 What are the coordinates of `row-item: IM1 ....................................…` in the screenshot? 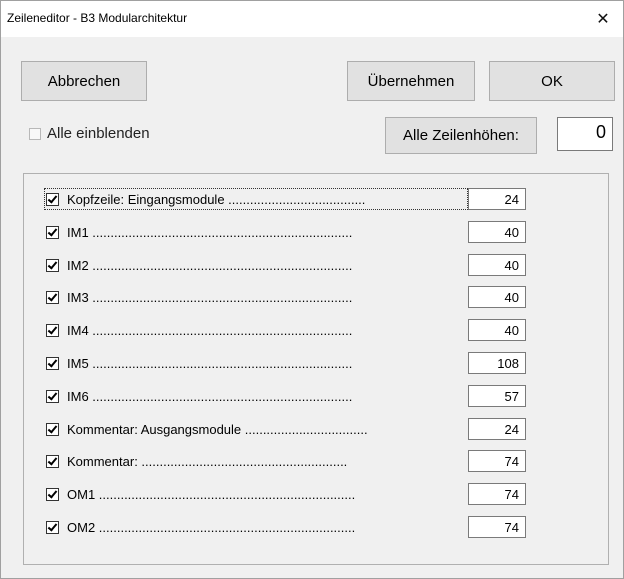 It's located at (256, 232).